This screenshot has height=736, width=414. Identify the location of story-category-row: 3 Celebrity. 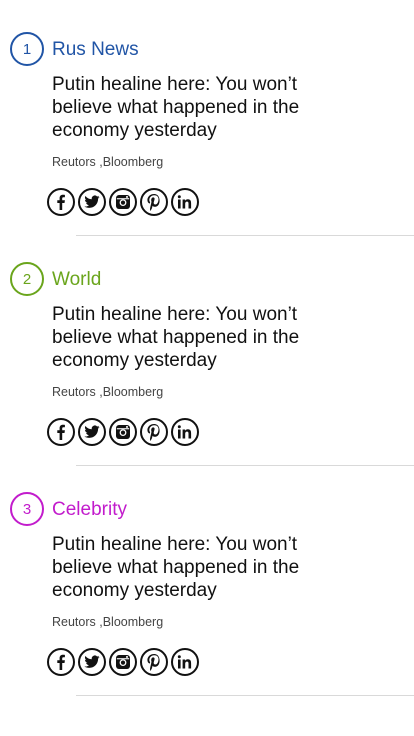
(68, 509).